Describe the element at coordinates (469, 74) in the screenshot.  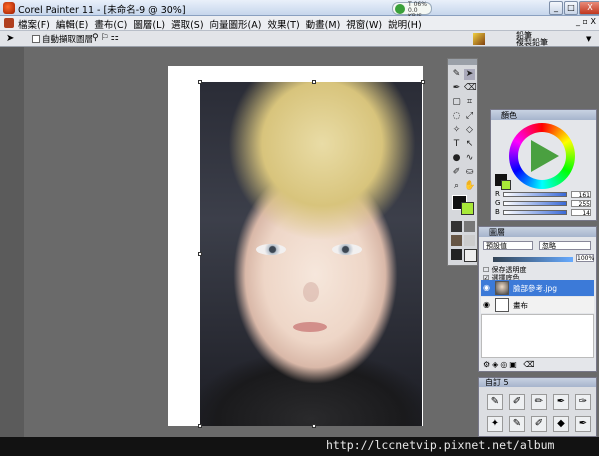
I see `layer-adjuster-tool-icon: ➤` at that location.